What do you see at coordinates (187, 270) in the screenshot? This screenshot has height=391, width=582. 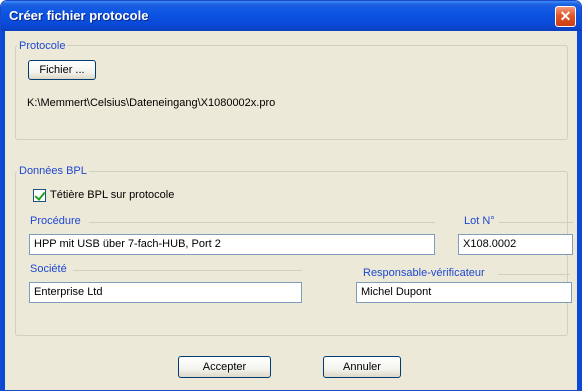 I see `societe-label-line` at bounding box center [187, 270].